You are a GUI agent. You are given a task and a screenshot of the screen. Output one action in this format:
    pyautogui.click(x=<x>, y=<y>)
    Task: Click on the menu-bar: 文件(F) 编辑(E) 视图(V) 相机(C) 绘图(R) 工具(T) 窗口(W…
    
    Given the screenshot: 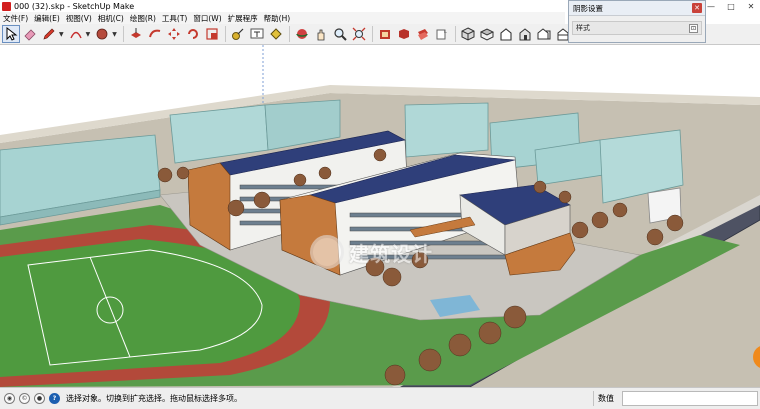 What is the action you would take?
    pyautogui.click(x=282, y=18)
    